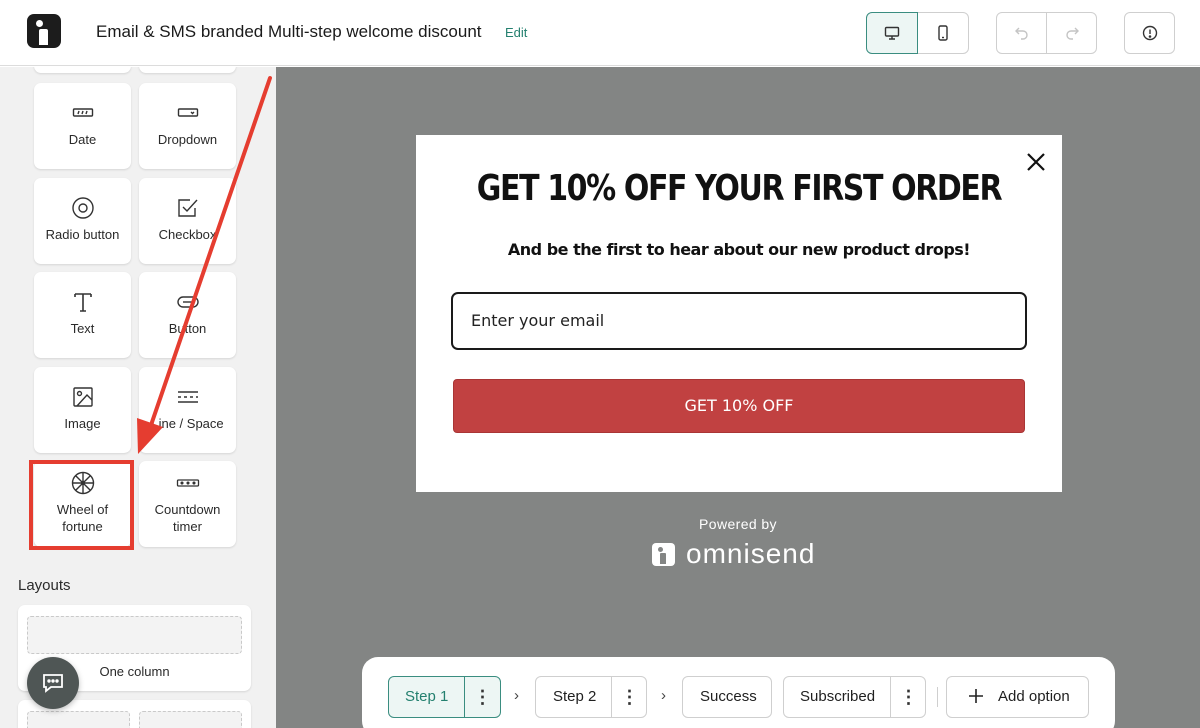  I want to click on step-tab-subscribed: Subscribed ⋮, so click(854, 697).